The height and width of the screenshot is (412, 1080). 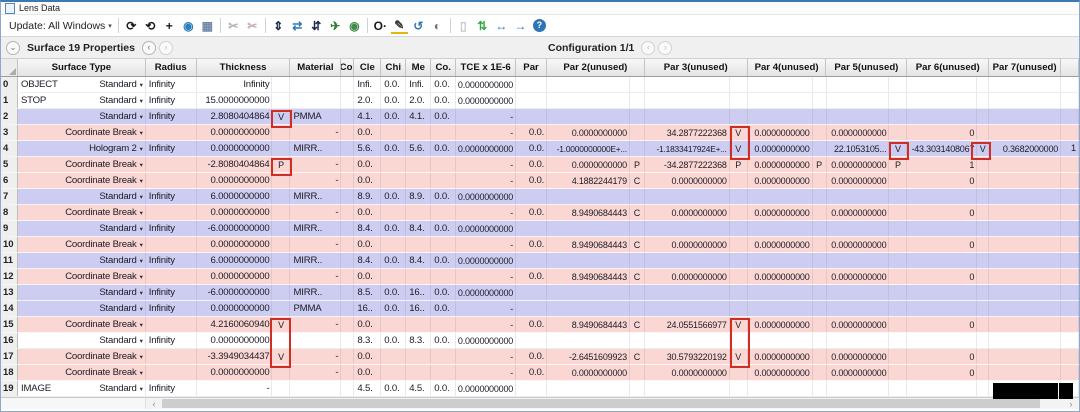 I want to click on surface-type-cell: Coordinate Break ▾, so click(x=82, y=276).